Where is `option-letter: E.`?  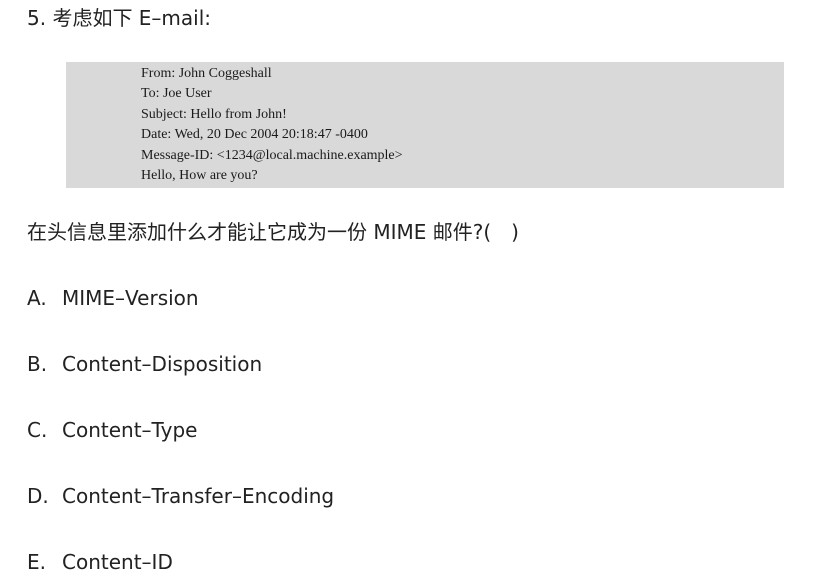 option-letter: E. is located at coordinates (36, 562).